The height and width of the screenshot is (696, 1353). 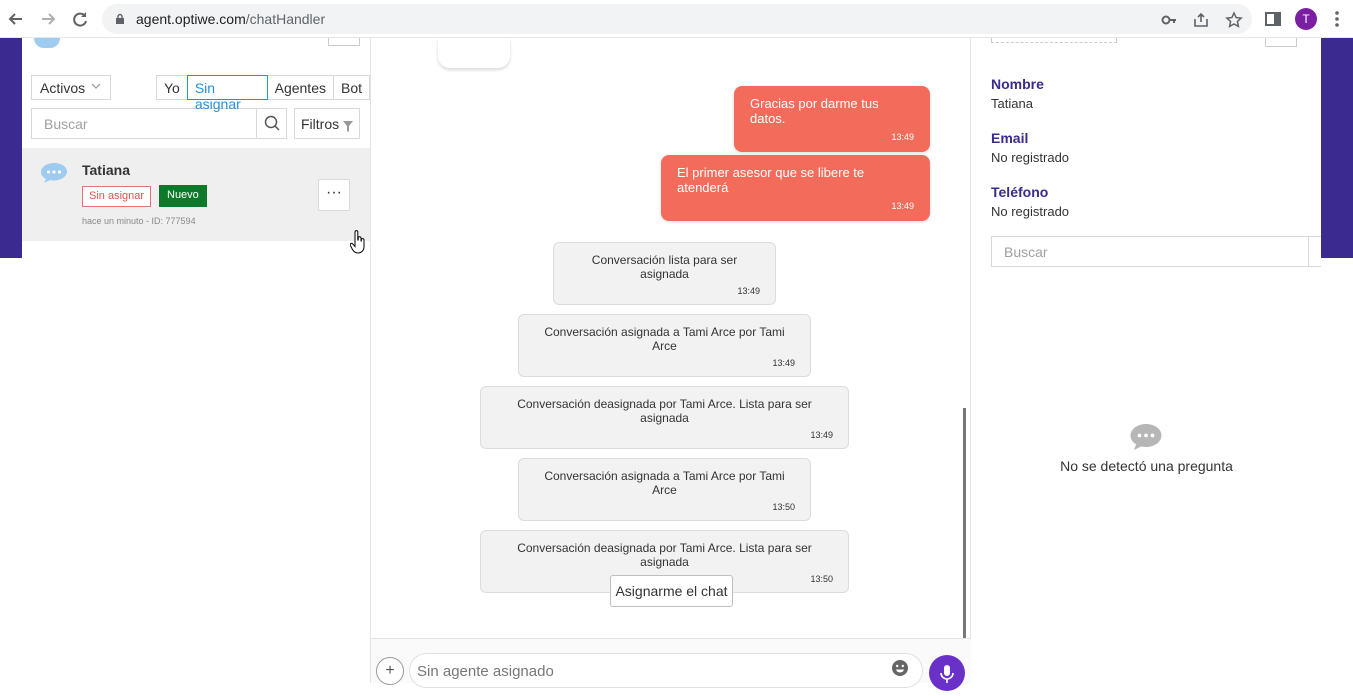 I want to click on emoji-icon, so click(x=900, y=668).